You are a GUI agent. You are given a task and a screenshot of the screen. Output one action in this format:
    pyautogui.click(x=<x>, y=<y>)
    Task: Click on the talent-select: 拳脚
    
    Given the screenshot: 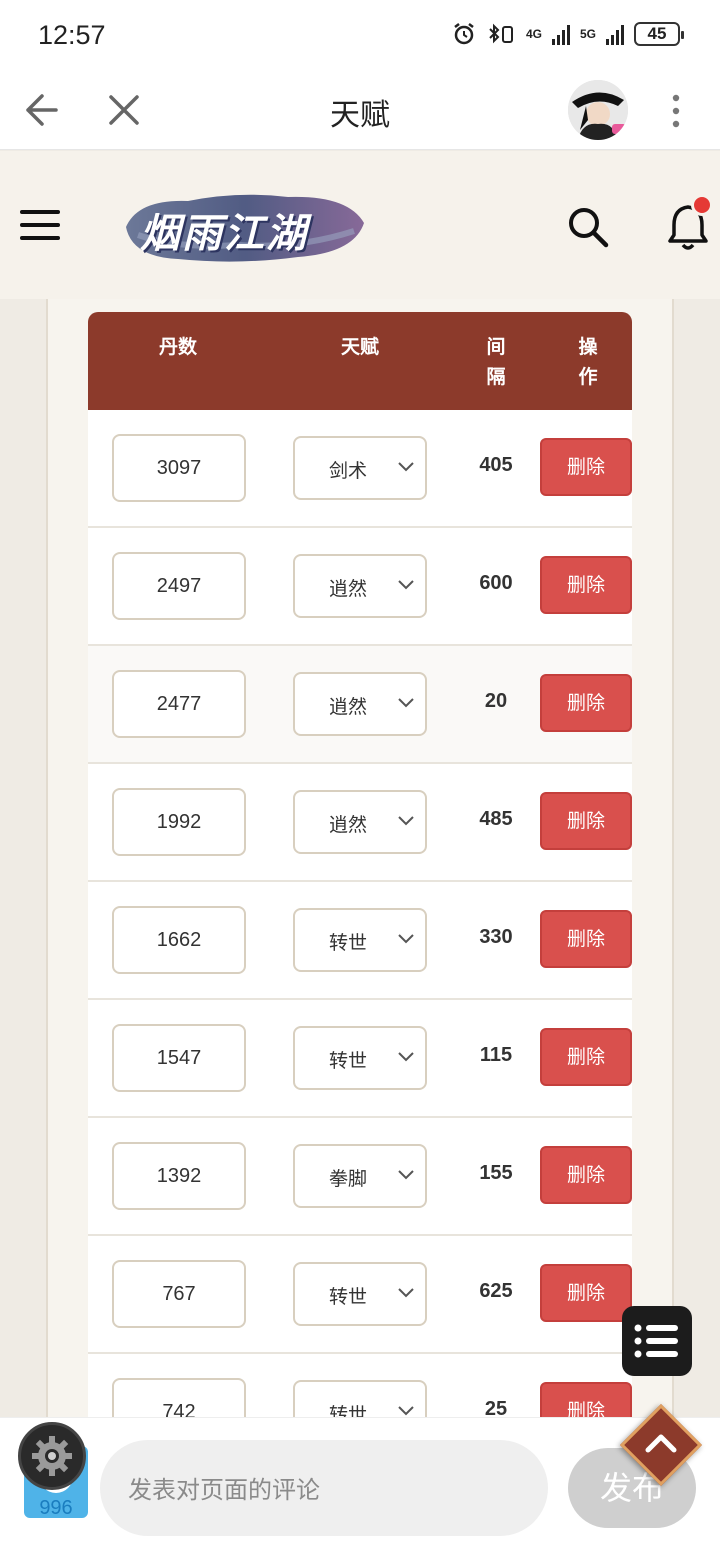 What is the action you would take?
    pyautogui.click(x=360, y=1176)
    